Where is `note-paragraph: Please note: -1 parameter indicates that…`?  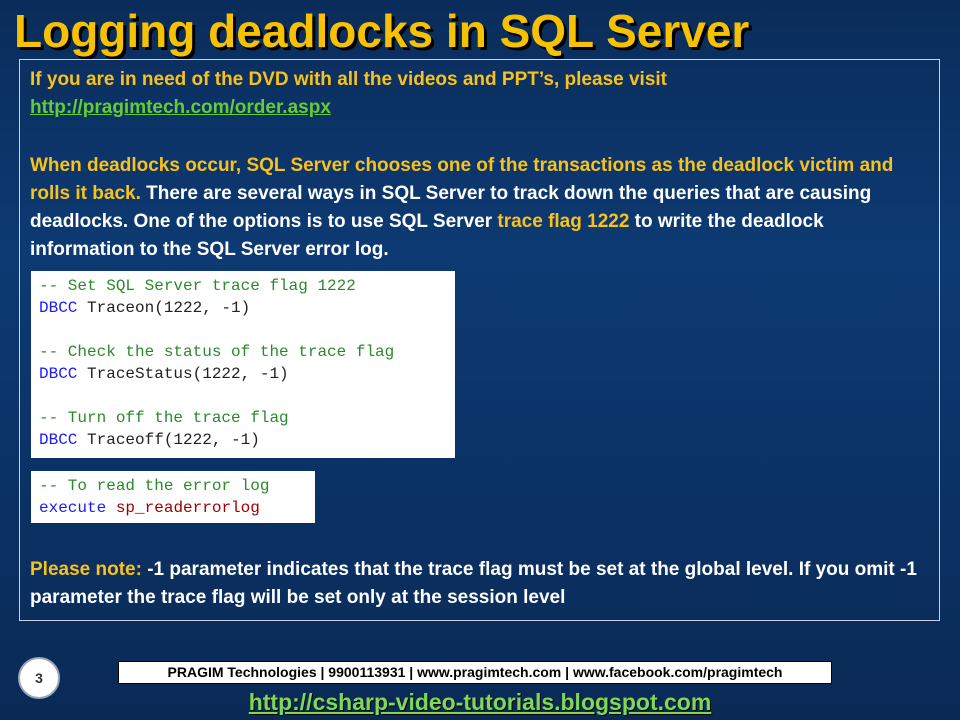 note-paragraph: Please note: -1 parameter indicates that… is located at coordinates (480, 584).